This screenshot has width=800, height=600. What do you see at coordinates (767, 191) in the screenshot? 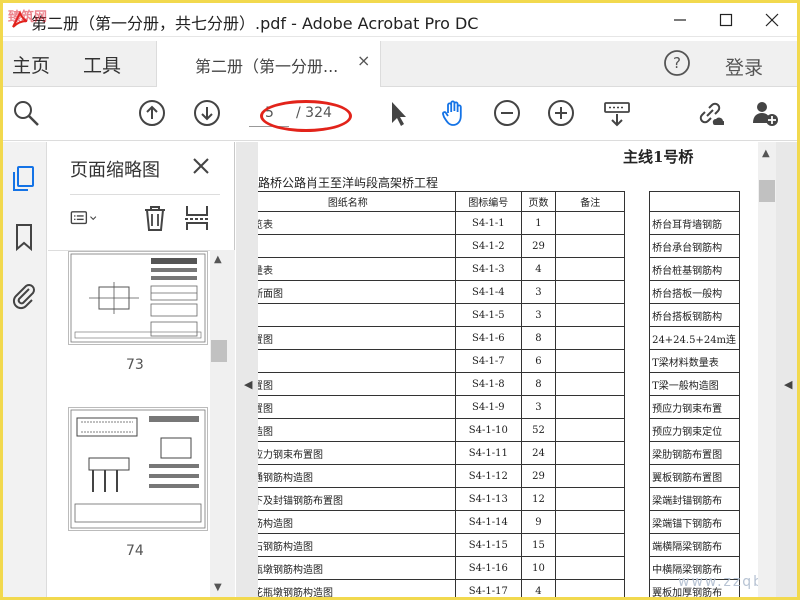
I see `document-scroll-thumb` at bounding box center [767, 191].